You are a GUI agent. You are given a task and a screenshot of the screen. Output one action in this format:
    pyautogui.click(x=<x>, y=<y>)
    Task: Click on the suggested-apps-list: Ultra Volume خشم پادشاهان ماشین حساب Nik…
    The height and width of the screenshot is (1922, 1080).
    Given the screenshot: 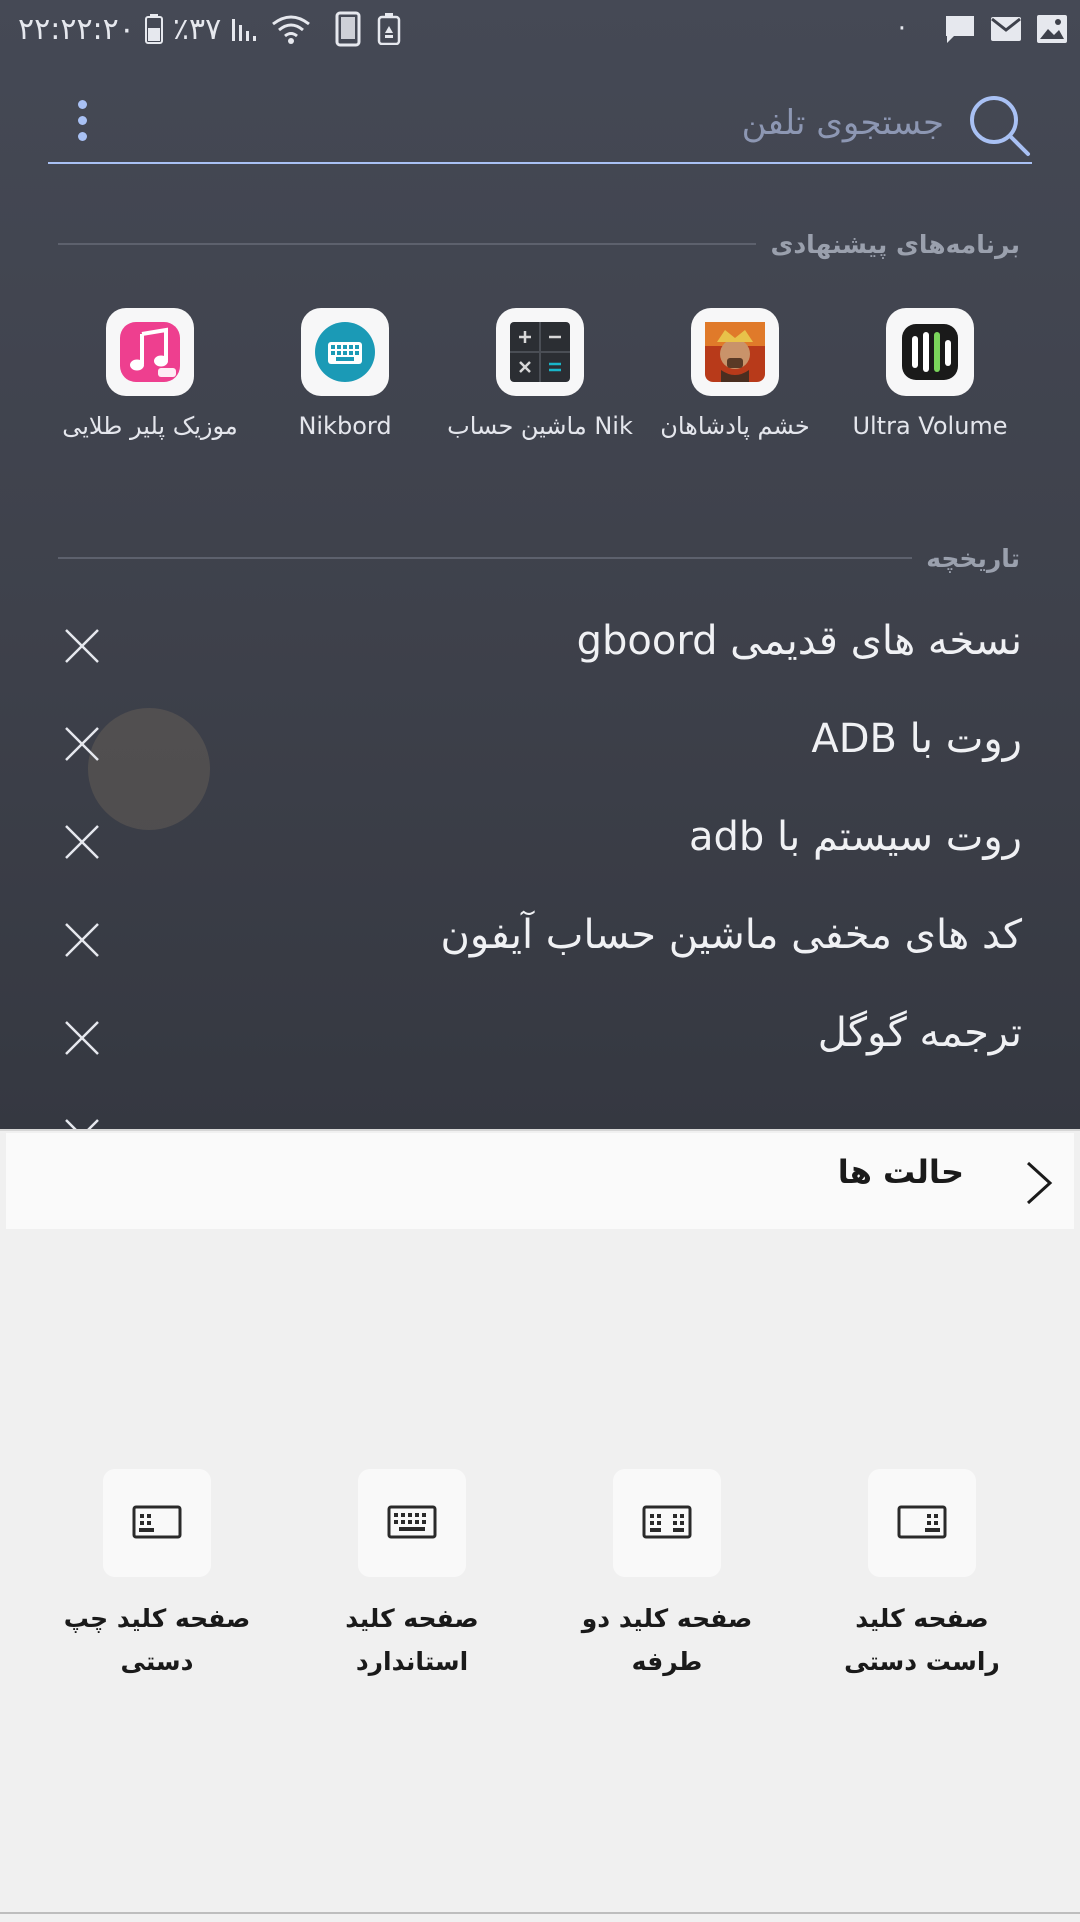 What is the action you would take?
    pyautogui.click(x=540, y=381)
    